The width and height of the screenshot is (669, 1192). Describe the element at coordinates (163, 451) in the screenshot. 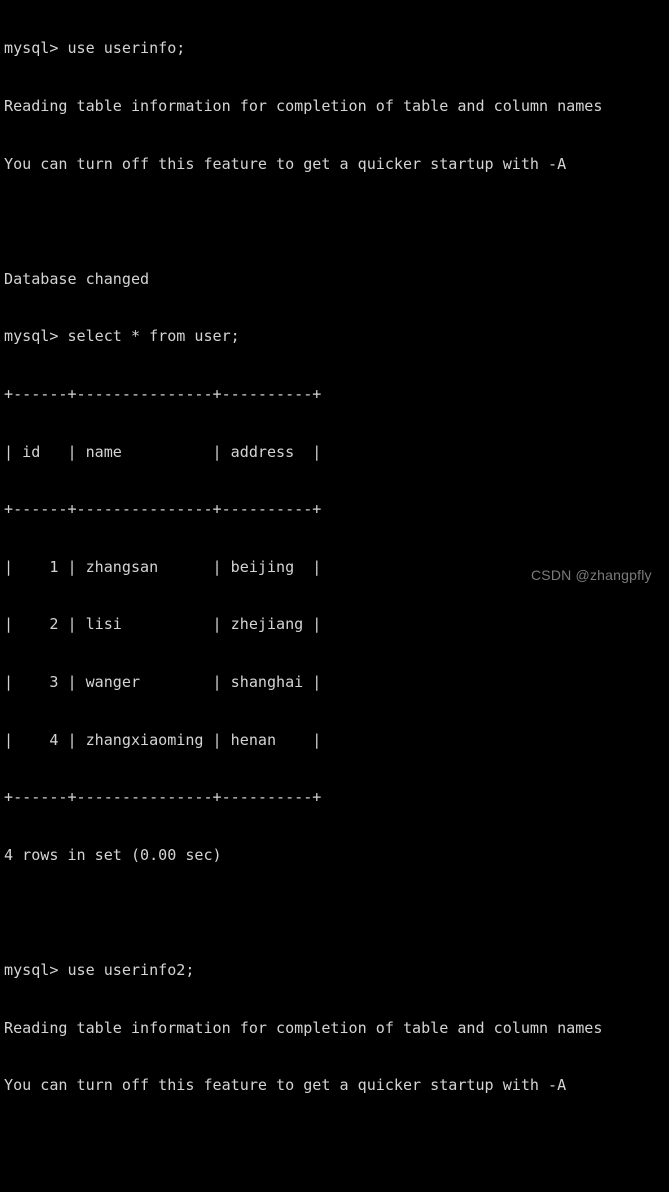

I see `terminal-line: | id | name | address |` at that location.